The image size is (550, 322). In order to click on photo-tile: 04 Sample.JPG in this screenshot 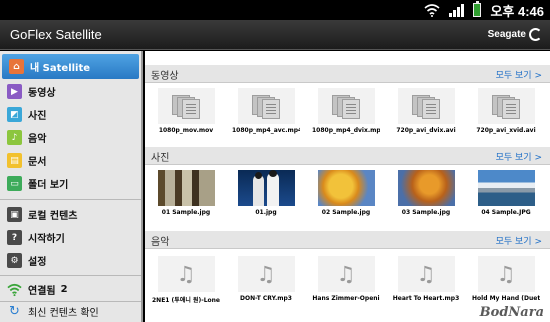, I will do `click(506, 193)`.